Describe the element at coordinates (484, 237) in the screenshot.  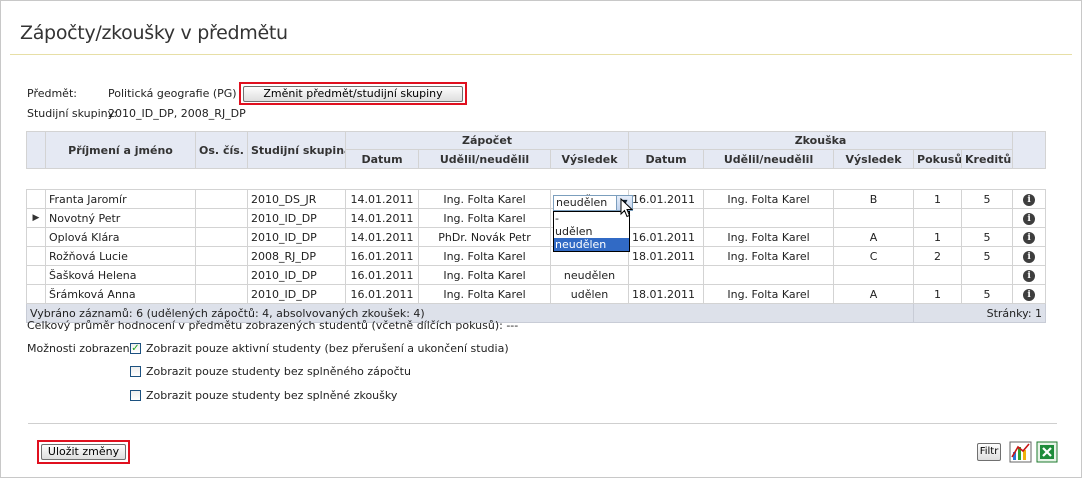
I see `cell-zapocet-by: PhDr. Novák Petr` at that location.